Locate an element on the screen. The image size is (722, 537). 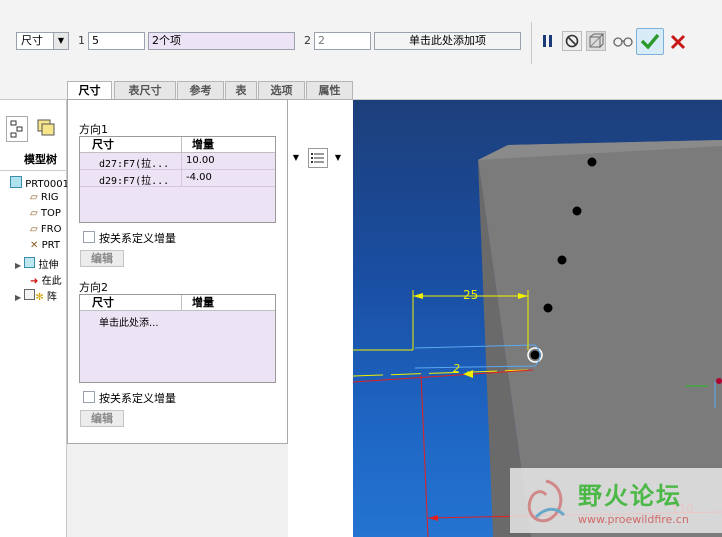
red-extension-line is located at coordinates (424, 455).